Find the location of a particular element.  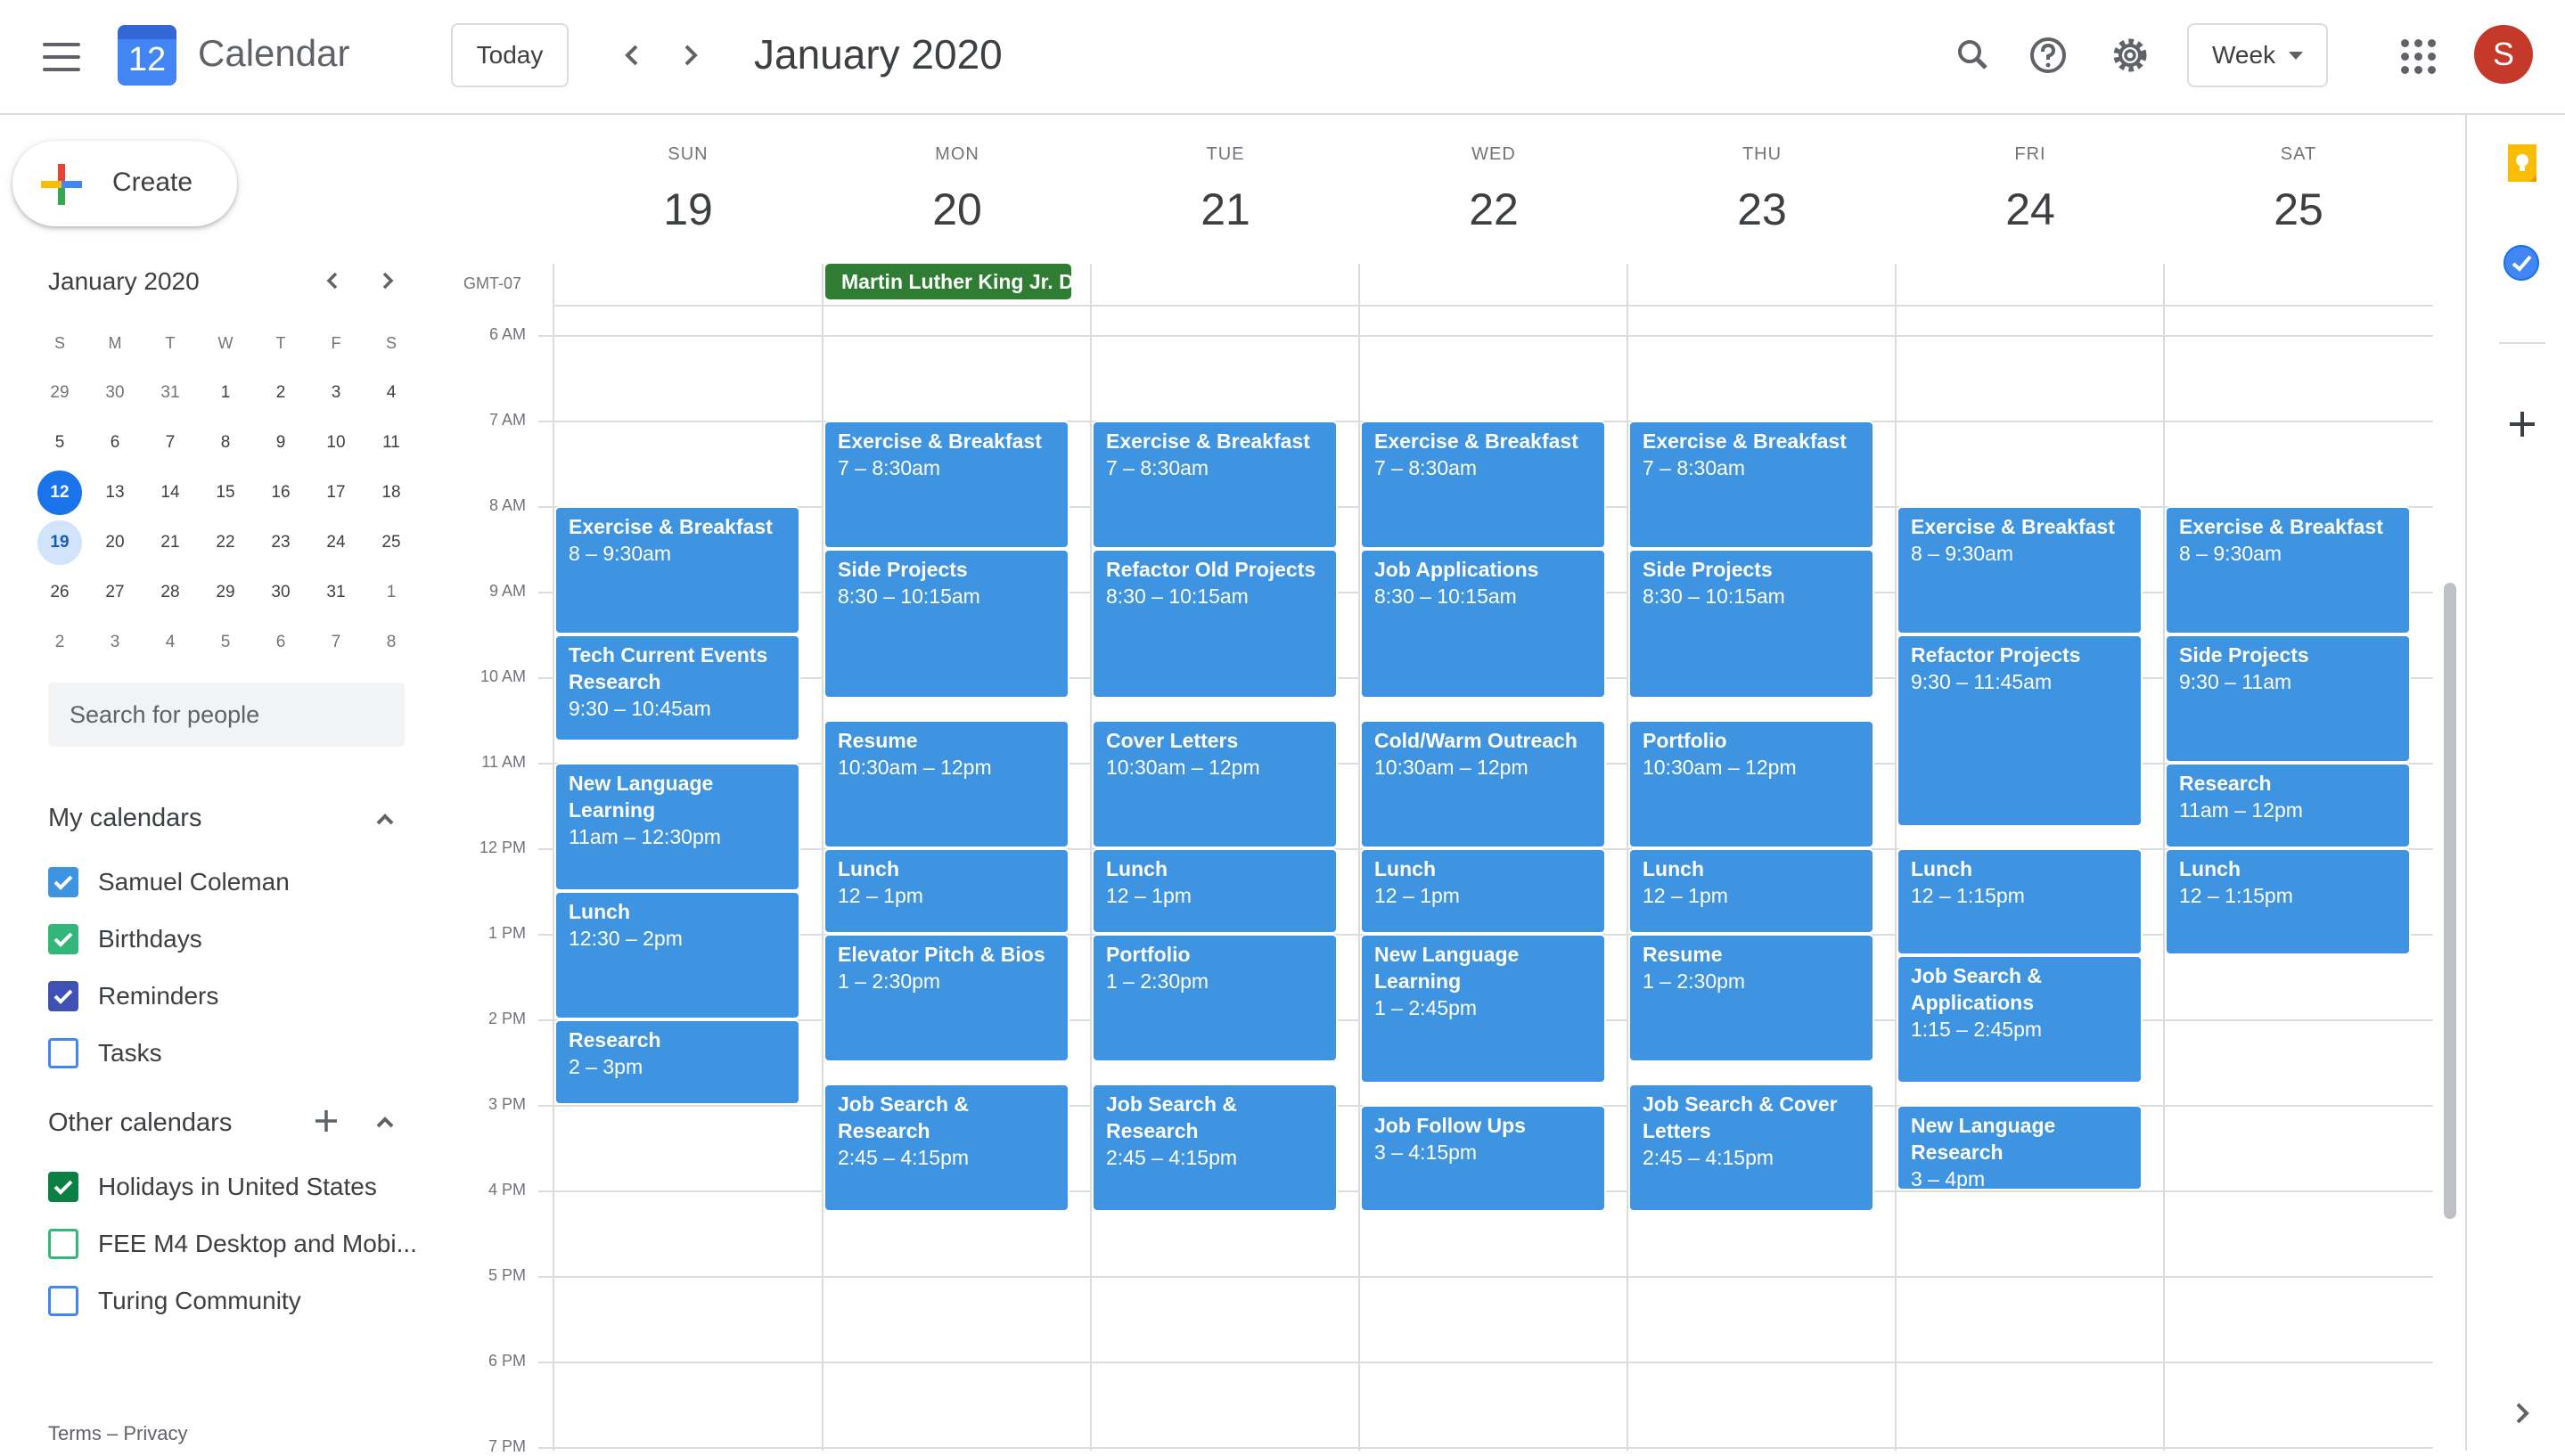

mini-calendar-day: 21 is located at coordinates (170, 542).